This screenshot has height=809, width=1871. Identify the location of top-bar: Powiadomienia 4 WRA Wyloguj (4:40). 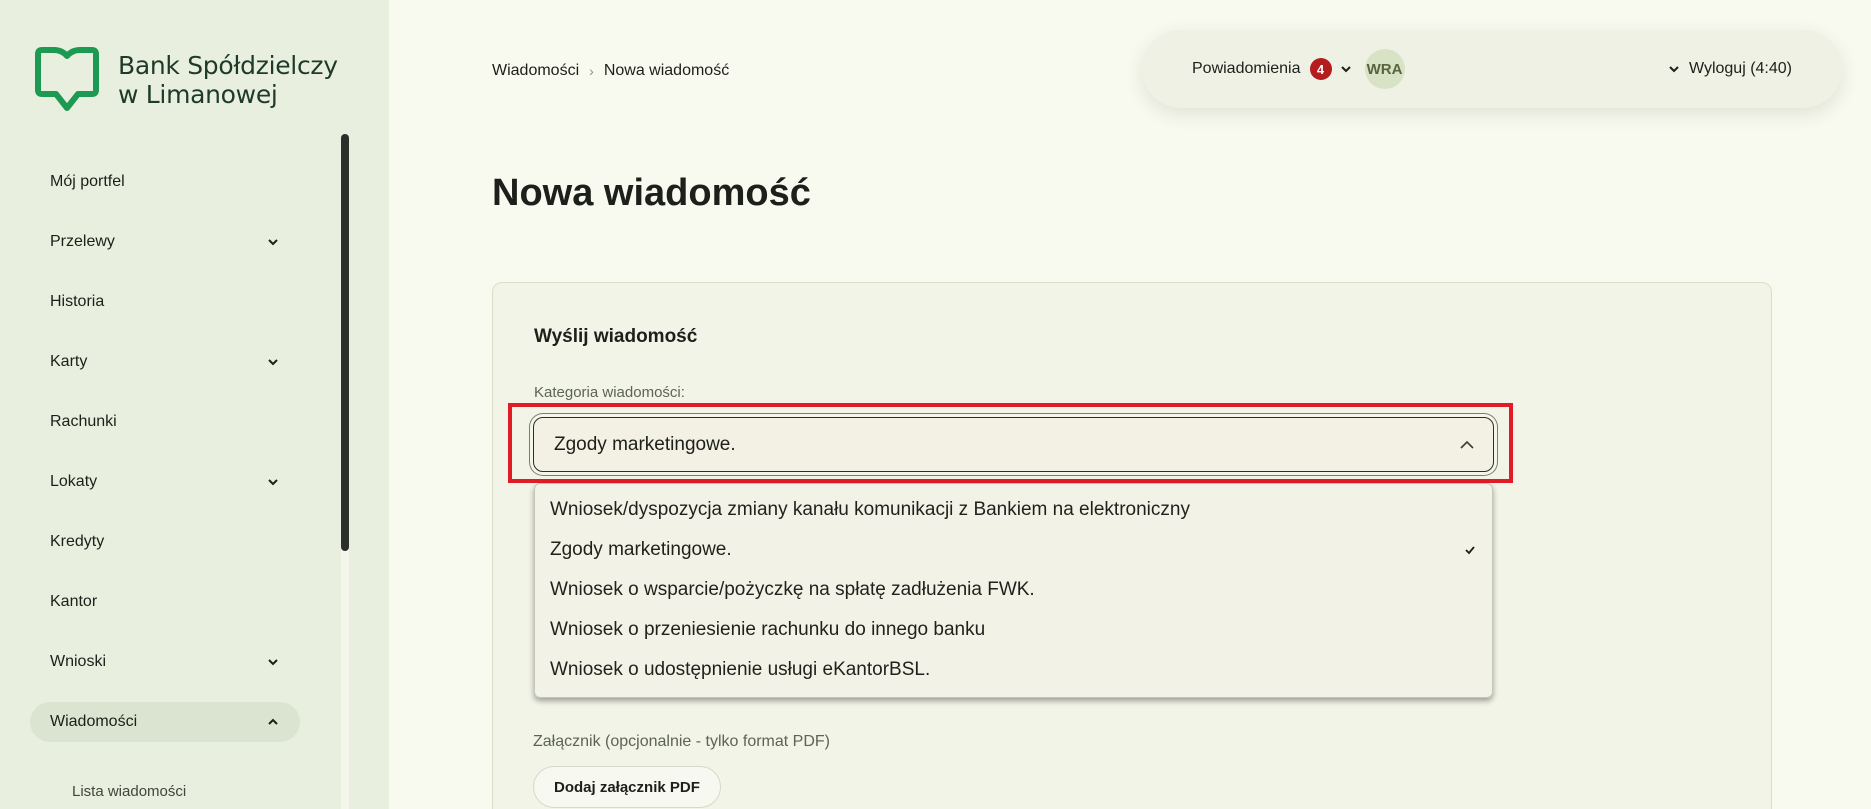
(1492, 69).